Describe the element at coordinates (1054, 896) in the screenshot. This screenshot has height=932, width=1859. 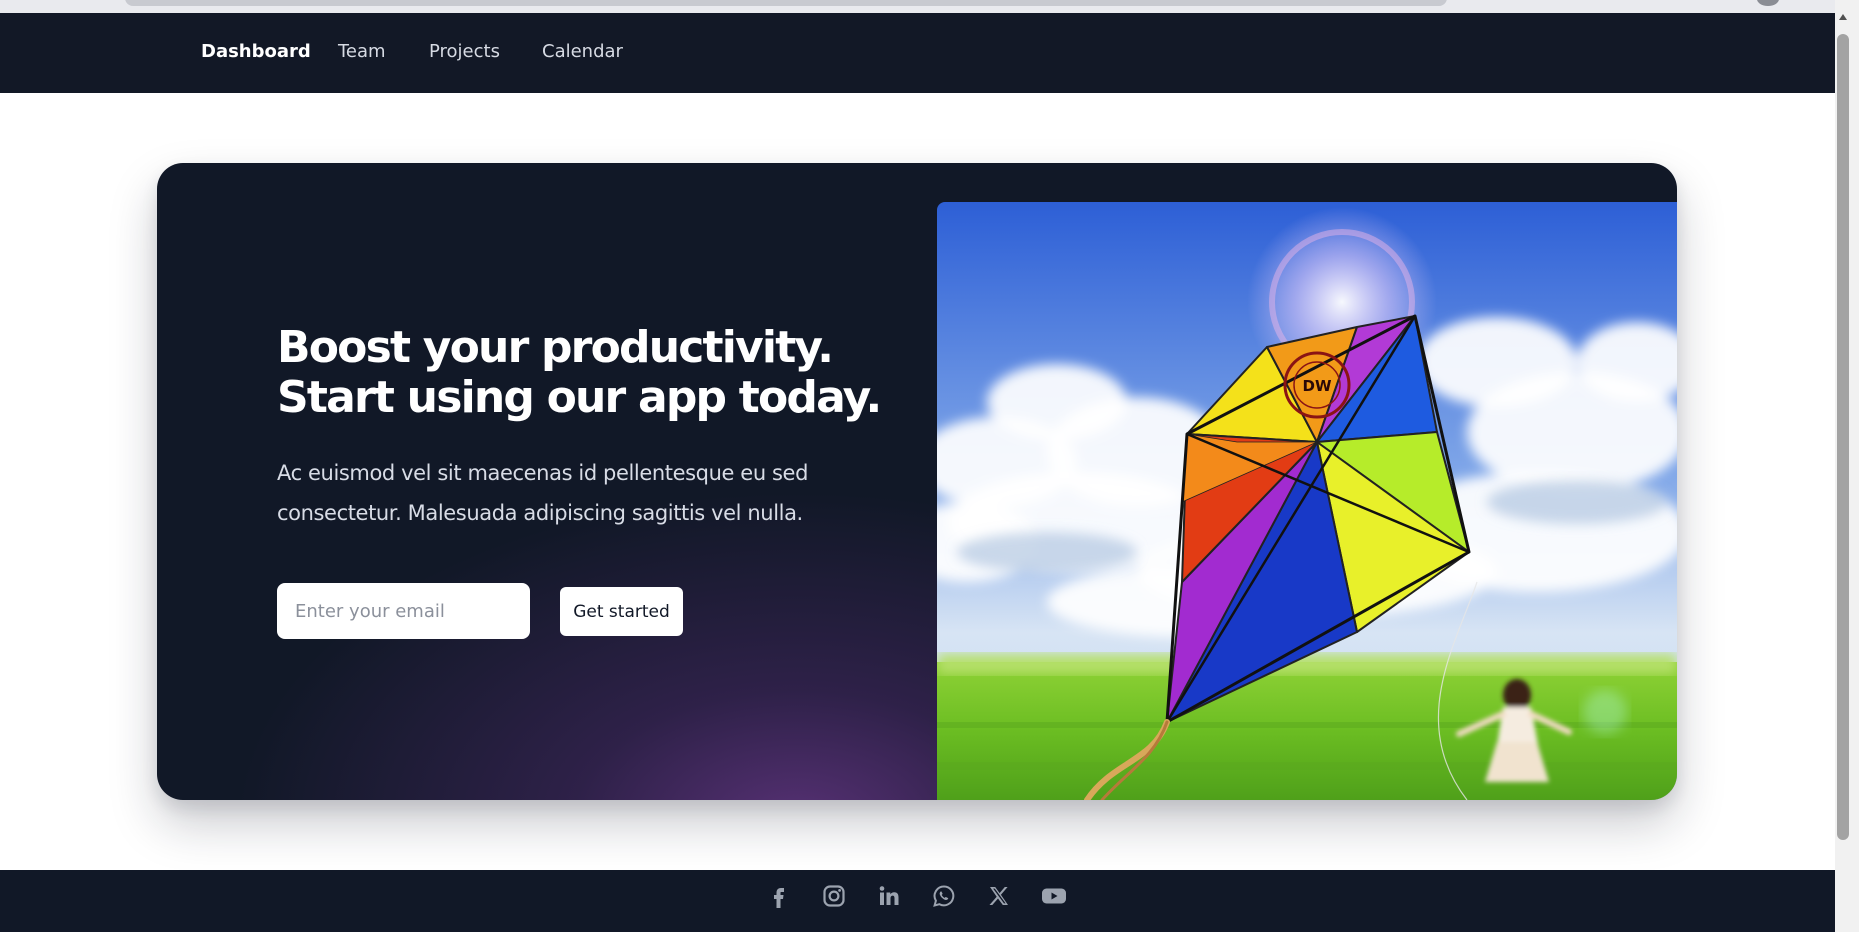
I see `youtube-icon` at that location.